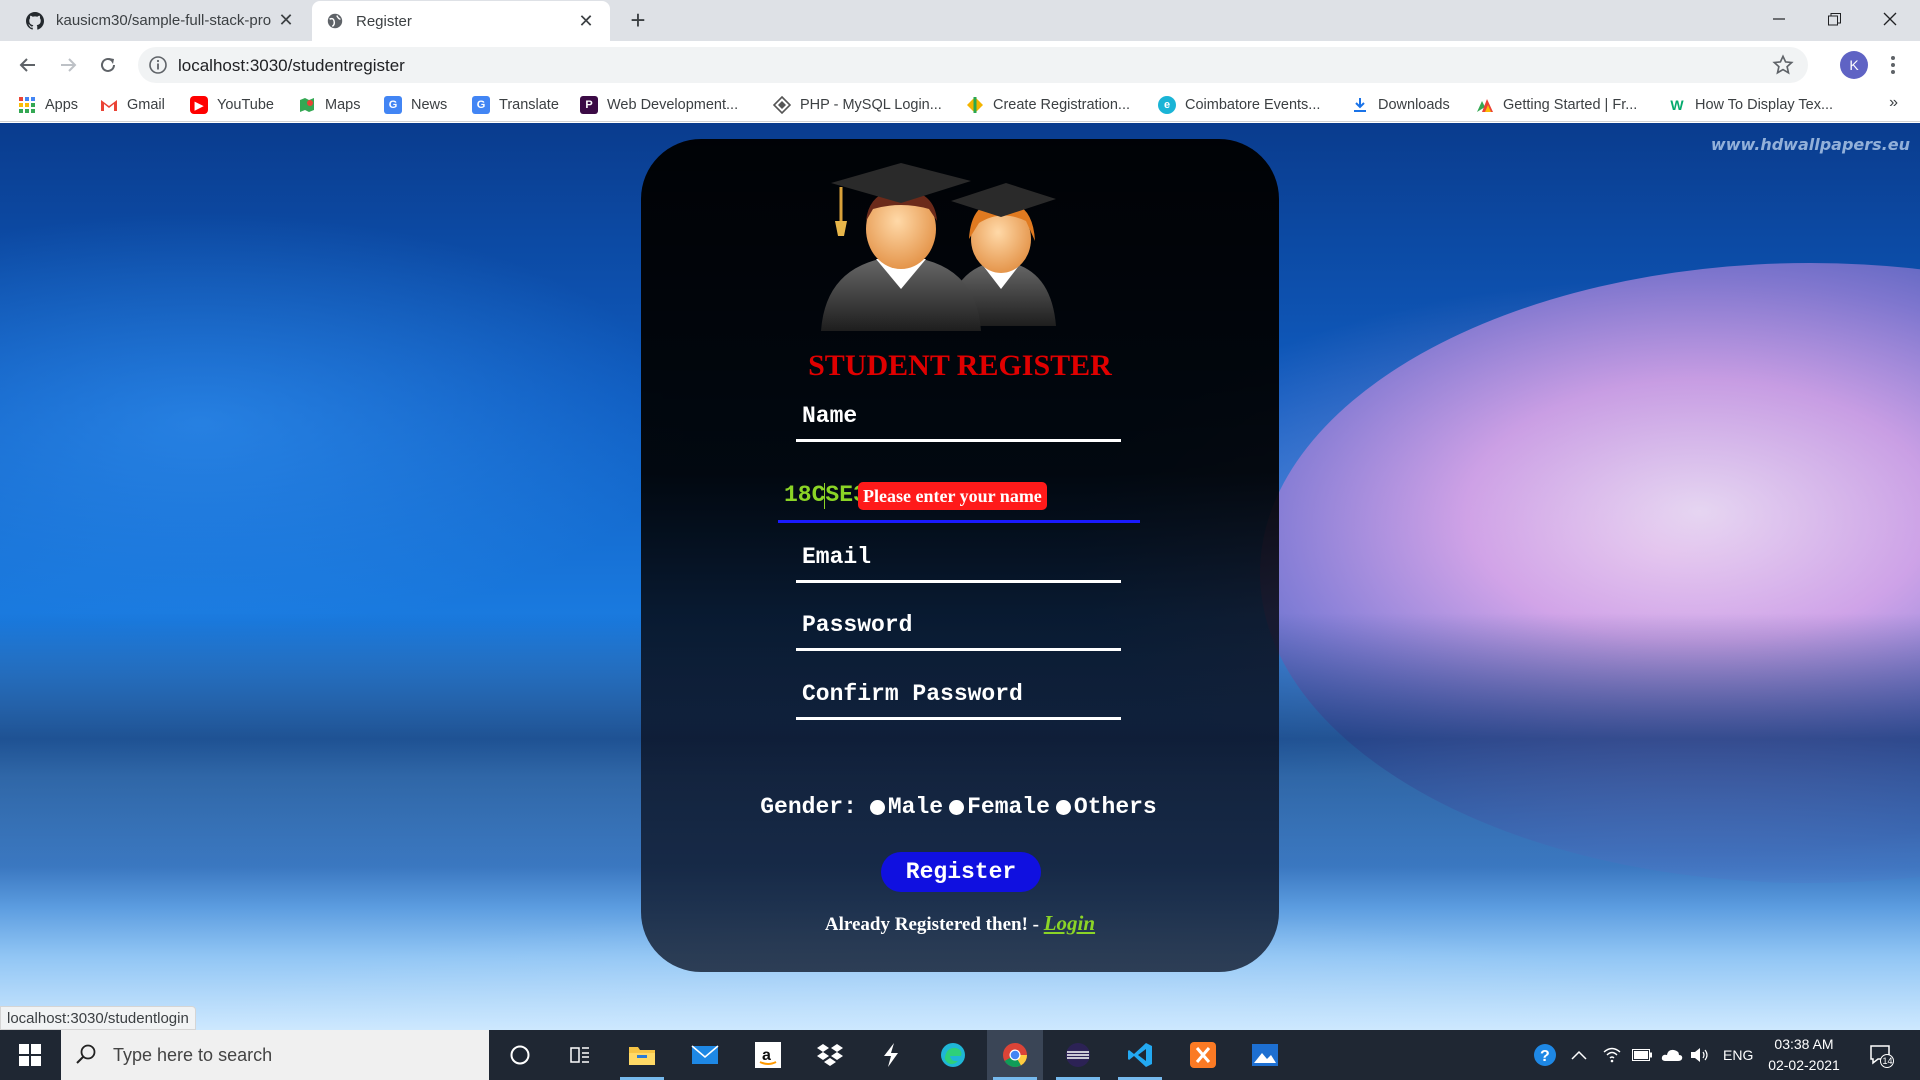 The height and width of the screenshot is (1080, 1920). Describe the element at coordinates (481, 105) in the screenshot. I see `translate-icon: G` at that location.